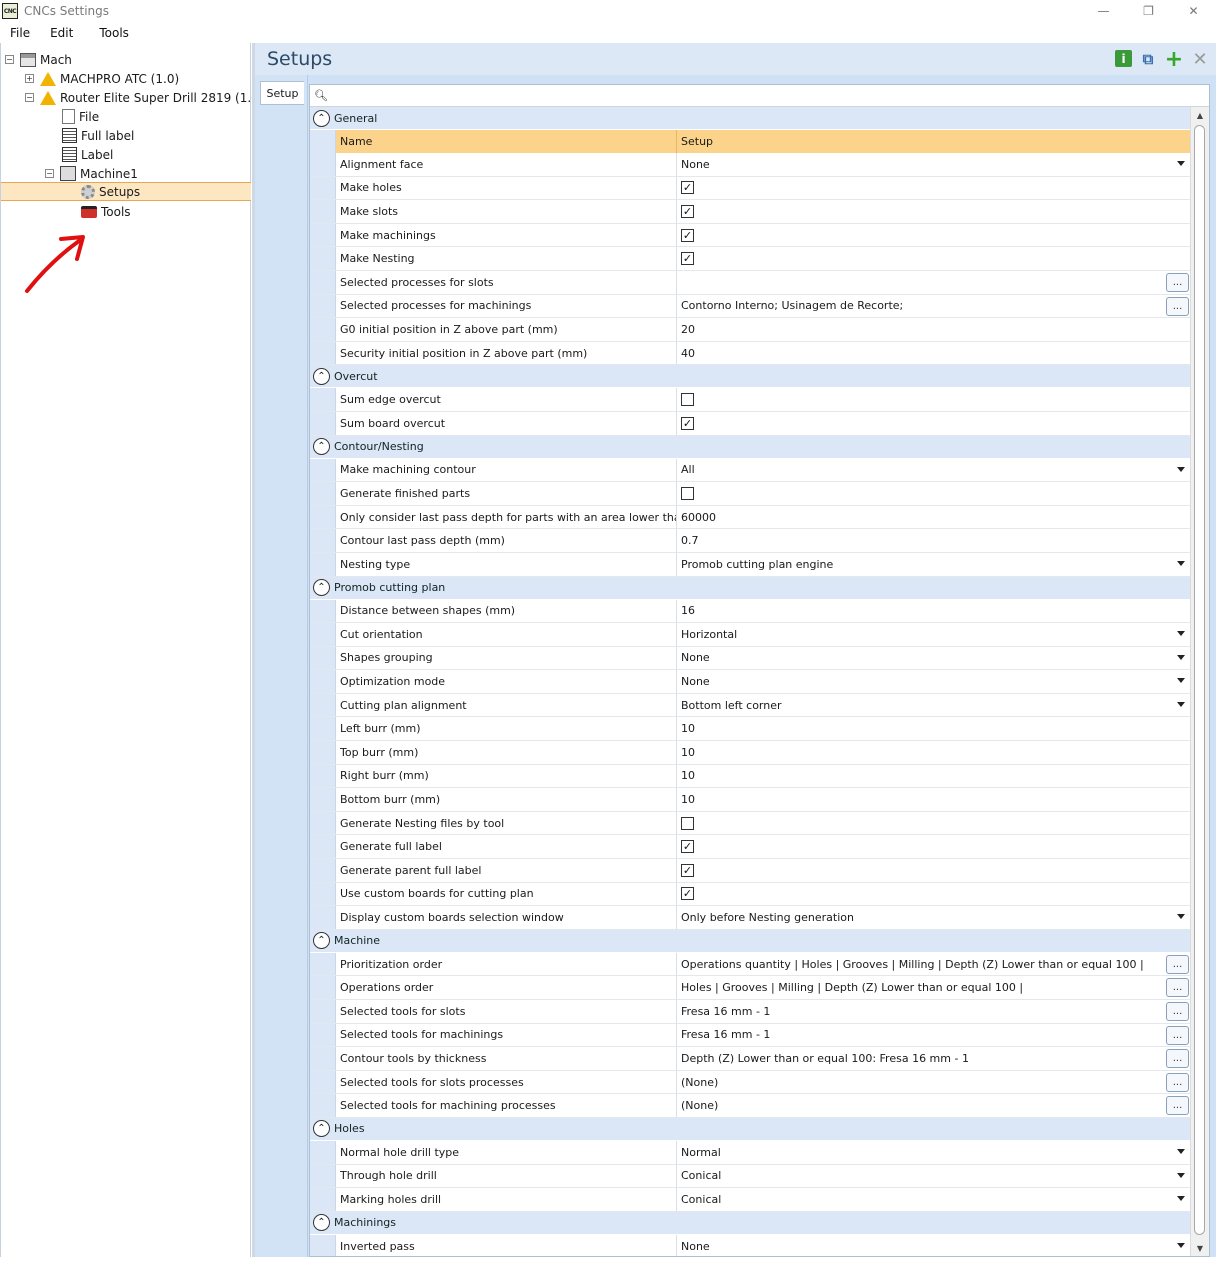  Describe the element at coordinates (934, 799) in the screenshot. I see `property-value-cell: 10` at that location.